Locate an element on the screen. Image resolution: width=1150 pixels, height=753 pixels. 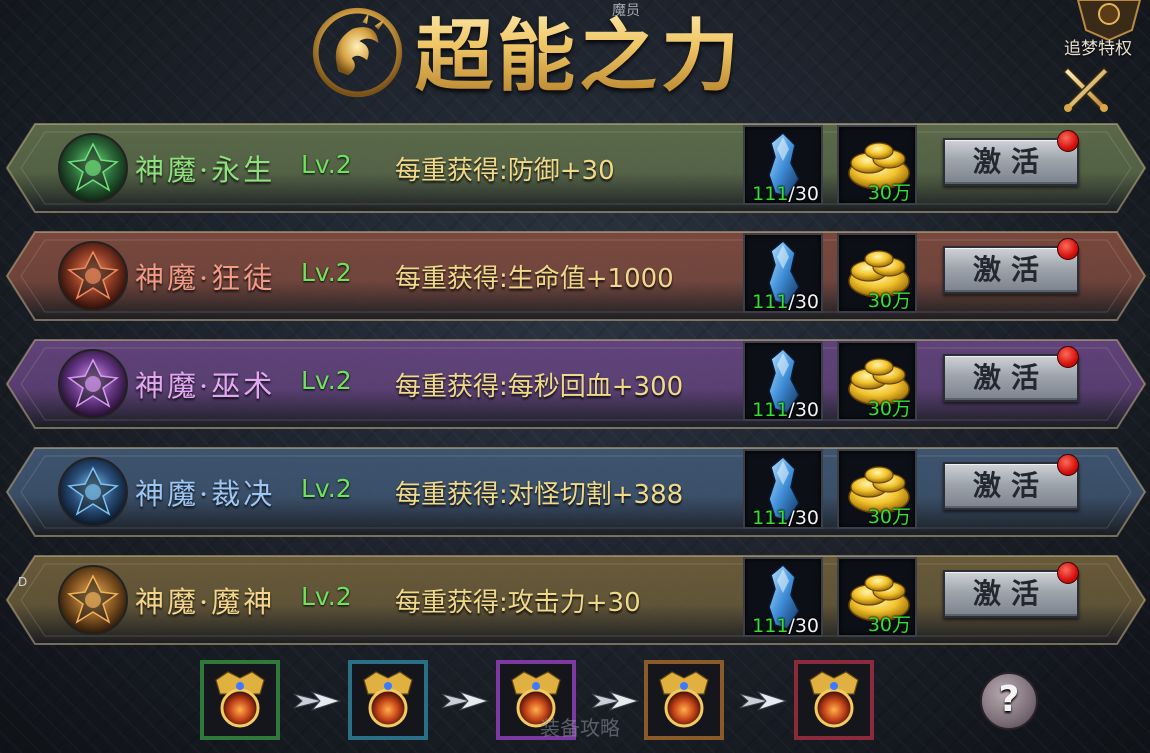
power-bonus: 每重获得:攻击力+30 is located at coordinates (518, 603).